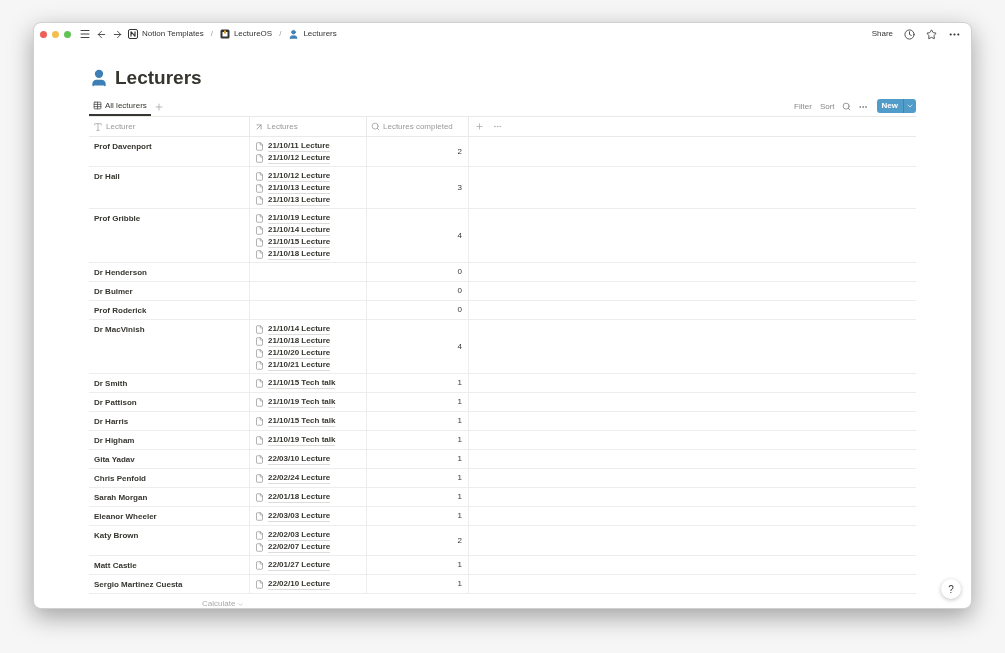  What do you see at coordinates (241, 604) in the screenshot?
I see `chevron-icon` at bounding box center [241, 604].